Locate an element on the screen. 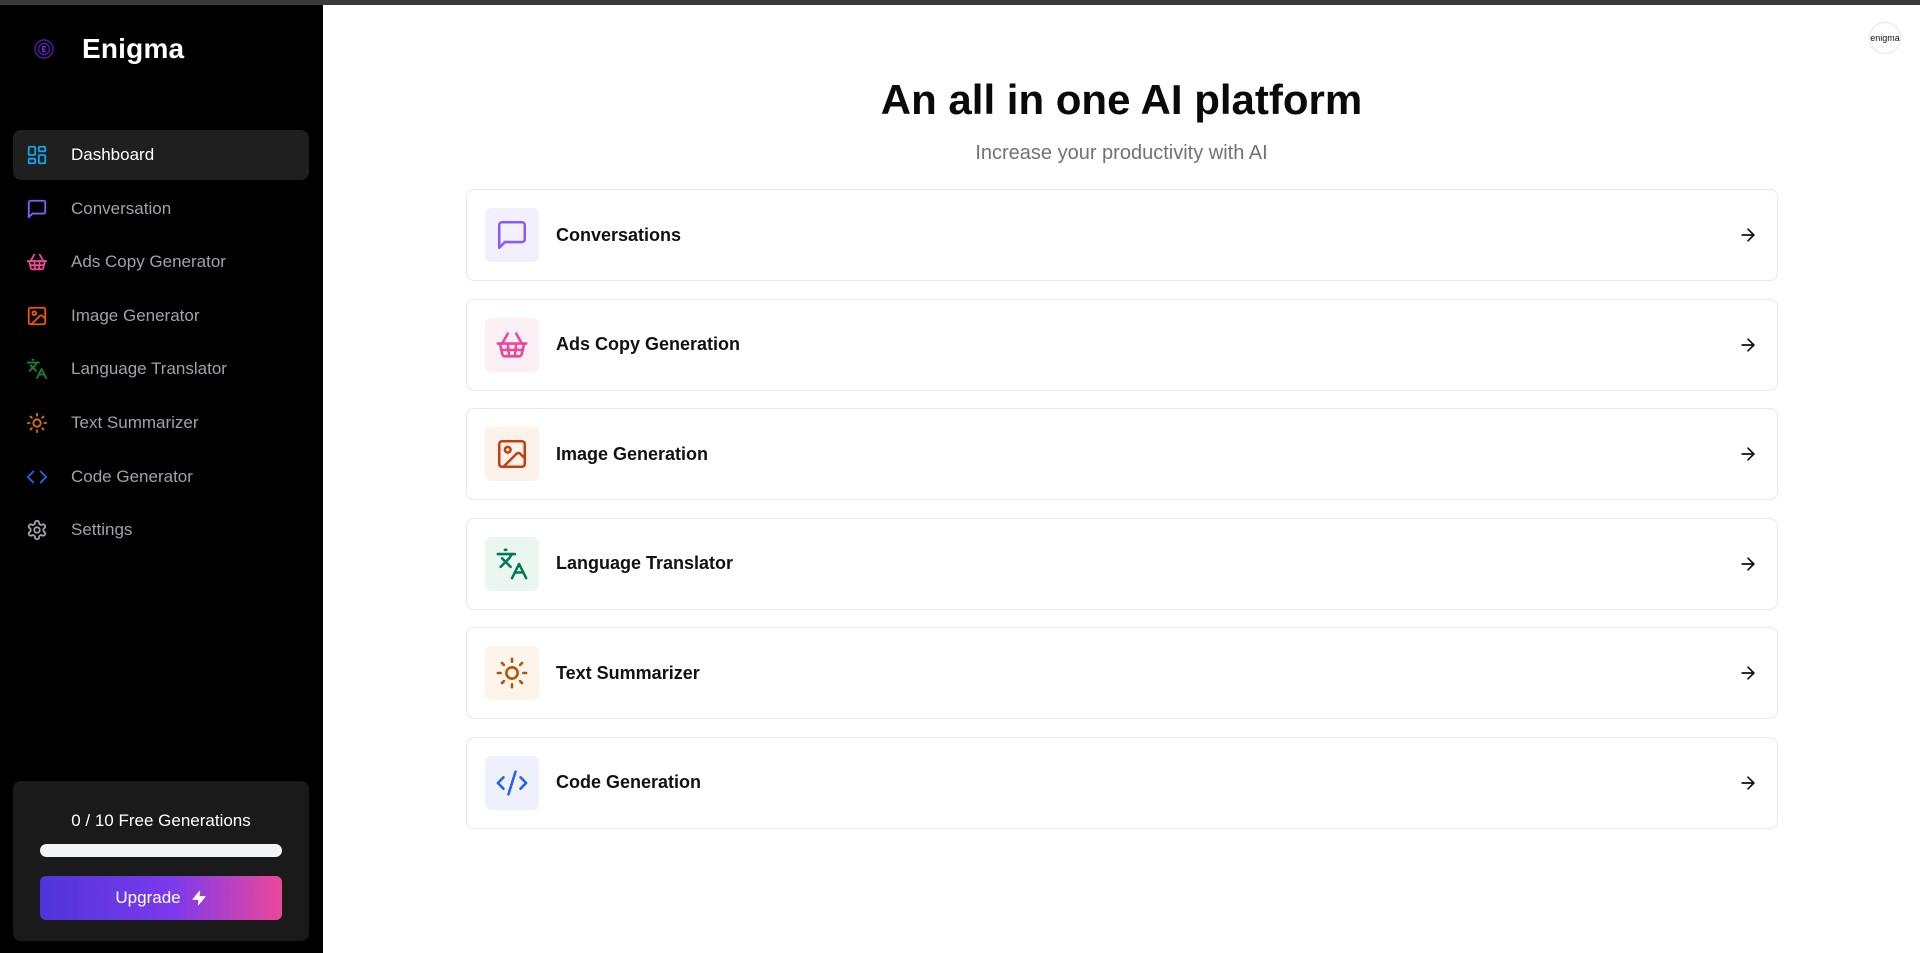  sidebar-item-label: Ads Copy Generator is located at coordinates (148, 262).